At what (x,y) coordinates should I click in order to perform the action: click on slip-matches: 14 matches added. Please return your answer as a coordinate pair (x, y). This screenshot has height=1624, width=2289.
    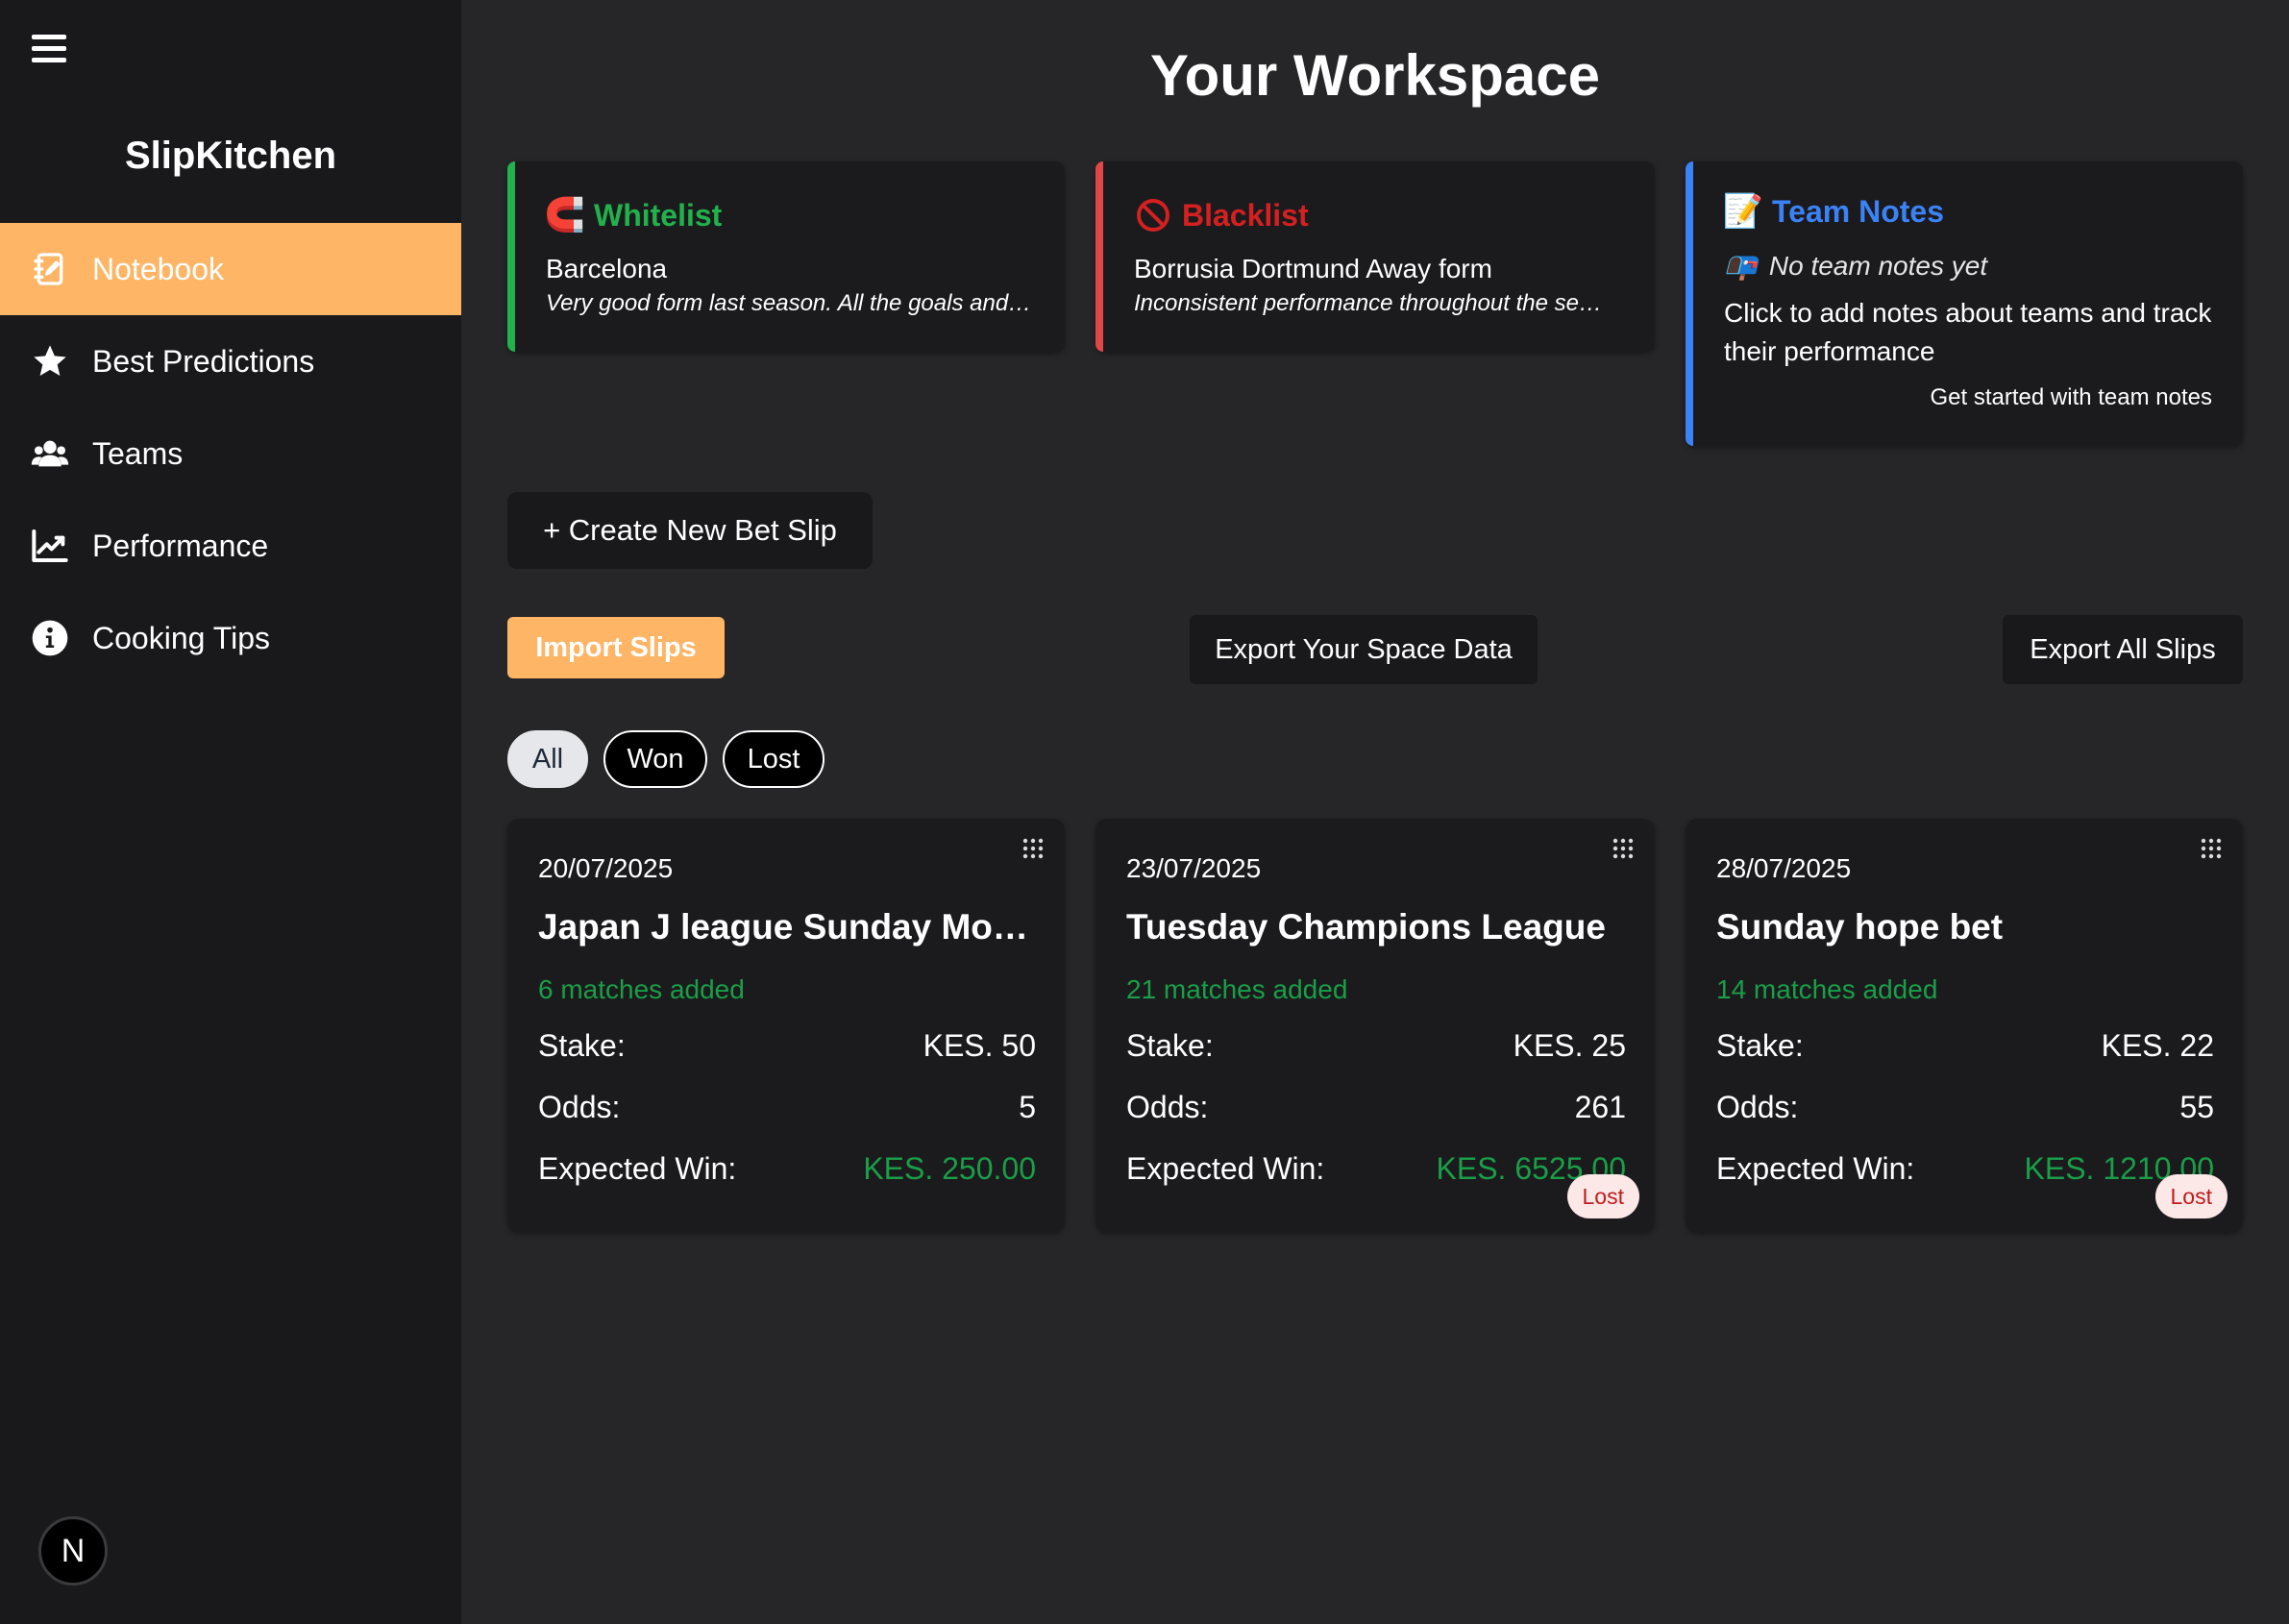
    Looking at the image, I should click on (1827, 989).